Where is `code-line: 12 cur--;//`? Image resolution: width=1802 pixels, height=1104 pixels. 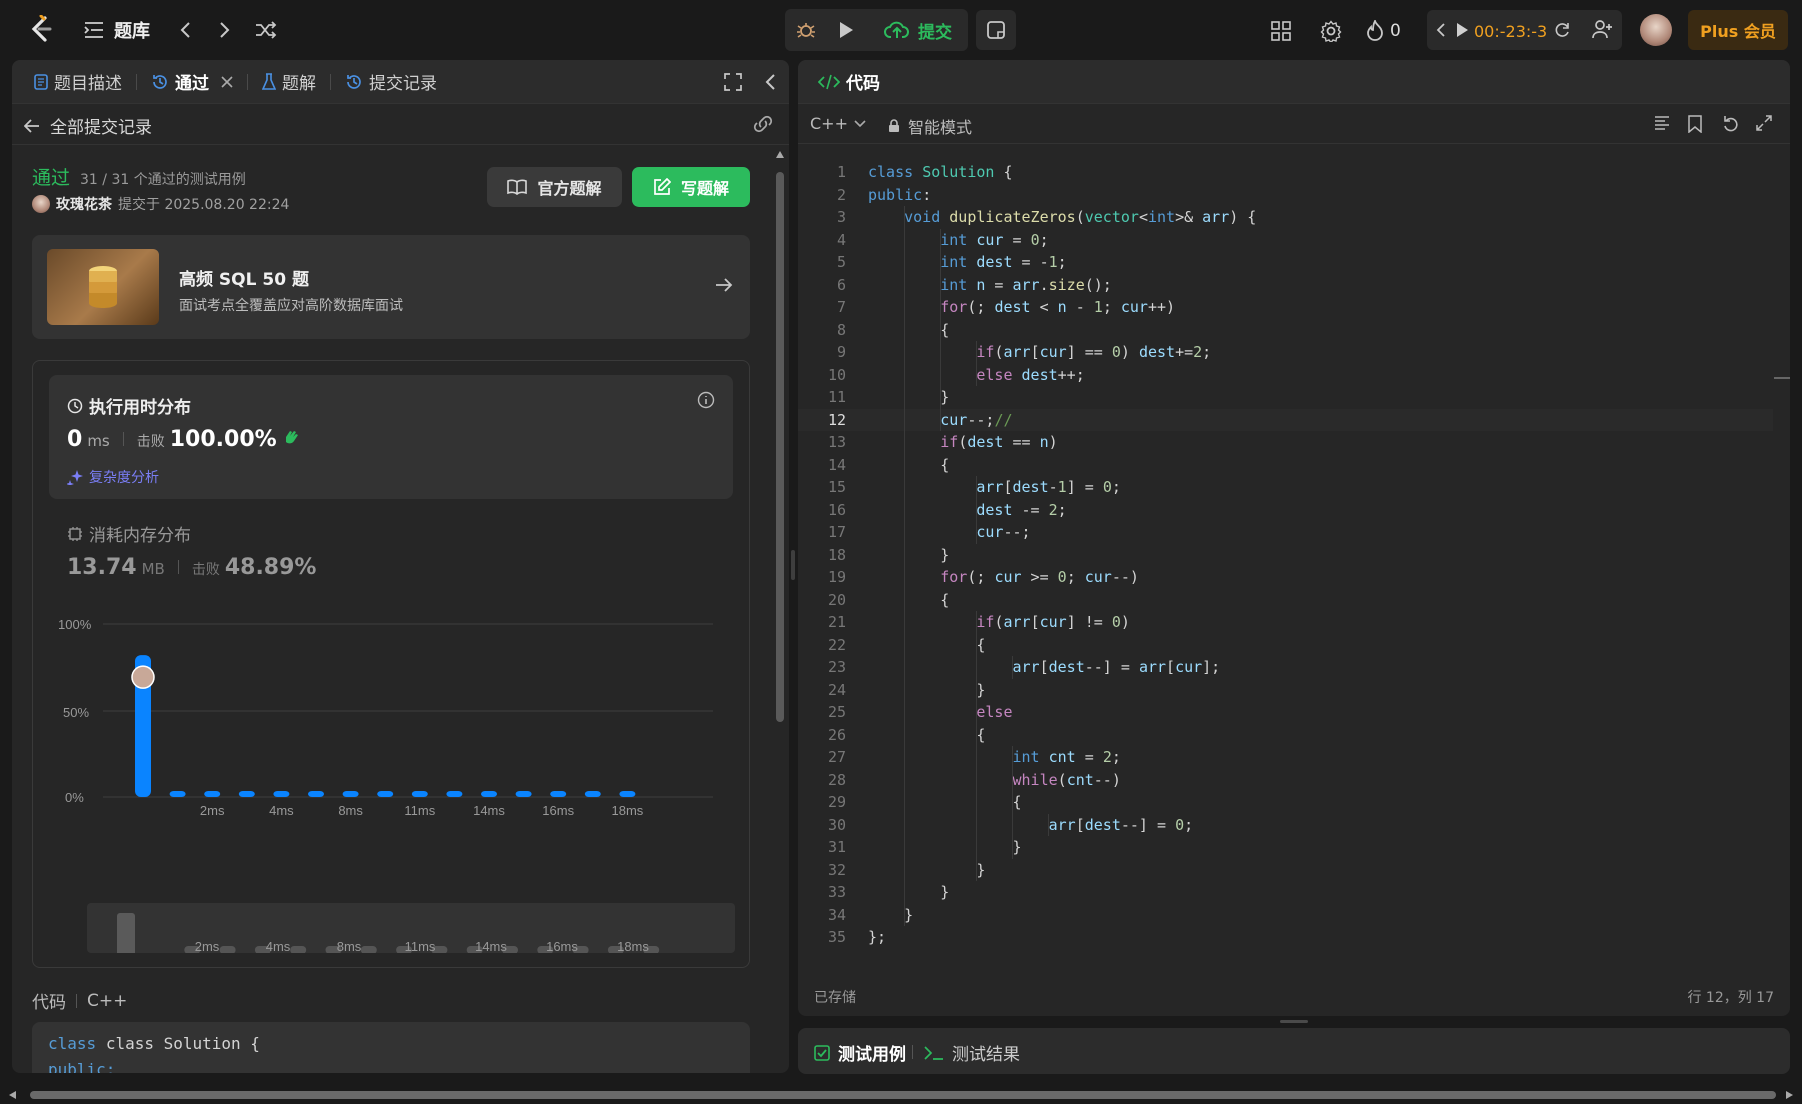
code-line: 12 cur--;// is located at coordinates (1285, 419).